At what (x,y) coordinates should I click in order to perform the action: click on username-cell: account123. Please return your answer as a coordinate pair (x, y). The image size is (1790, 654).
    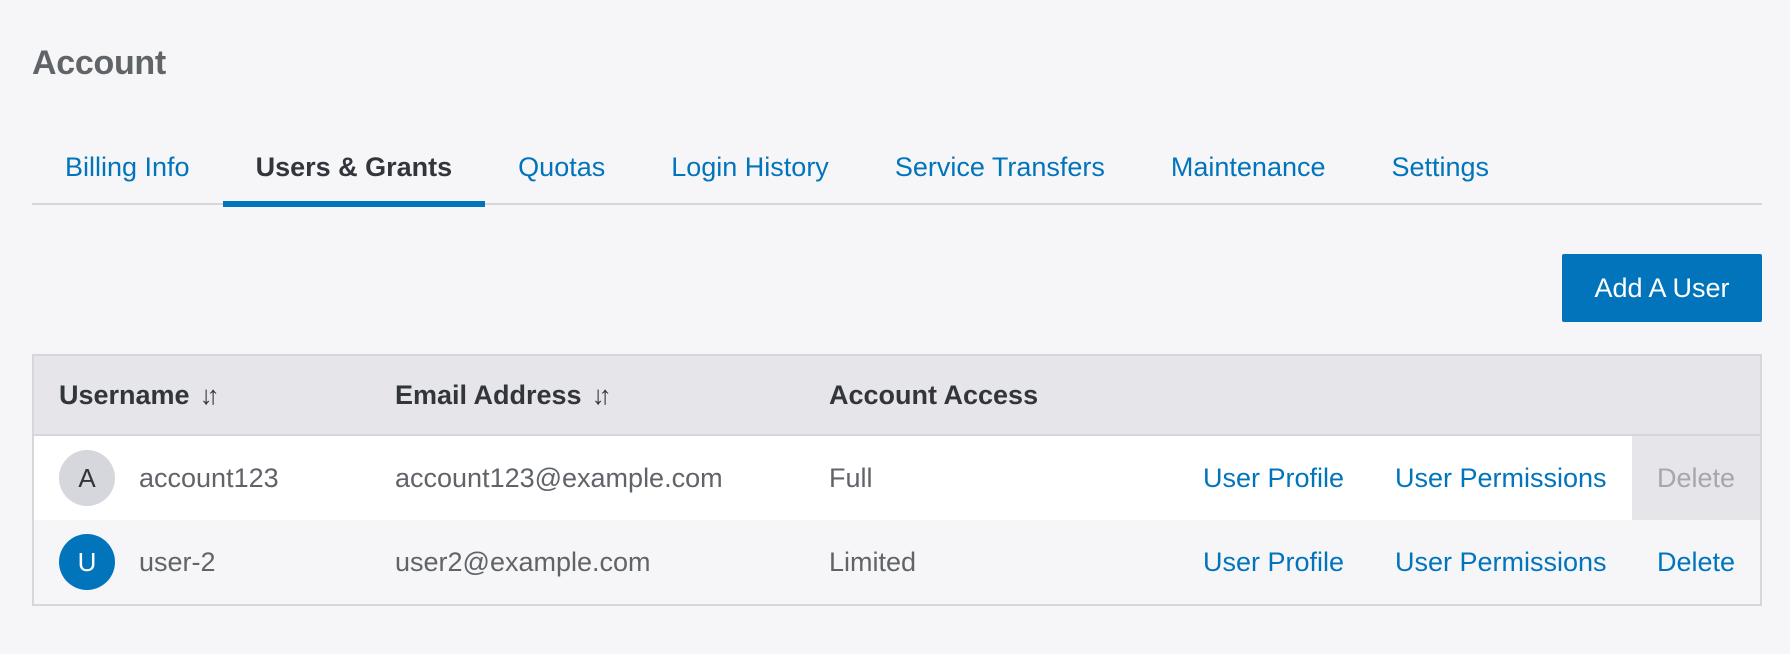
    Looking at the image, I should click on (209, 477).